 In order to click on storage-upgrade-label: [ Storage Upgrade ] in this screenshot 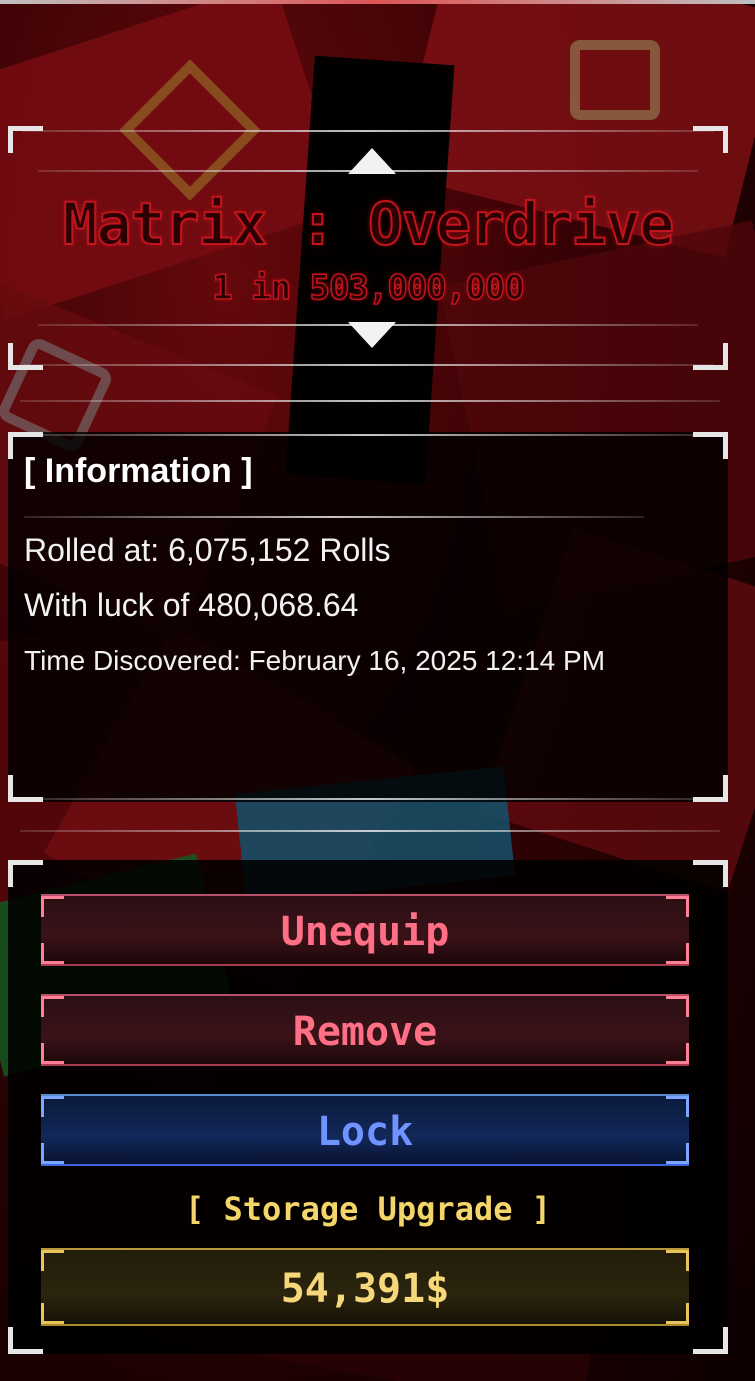, I will do `click(368, 1209)`.